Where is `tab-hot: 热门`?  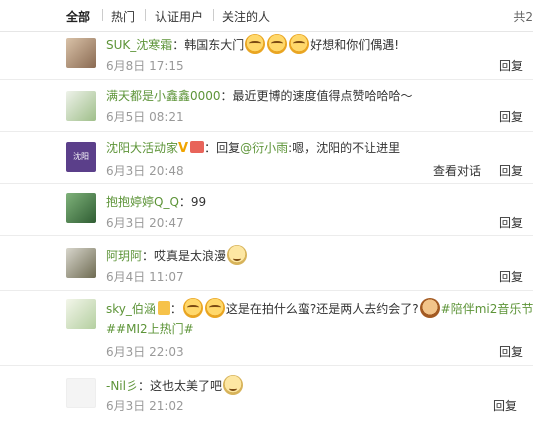 tab-hot: 热门 is located at coordinates (123, 16).